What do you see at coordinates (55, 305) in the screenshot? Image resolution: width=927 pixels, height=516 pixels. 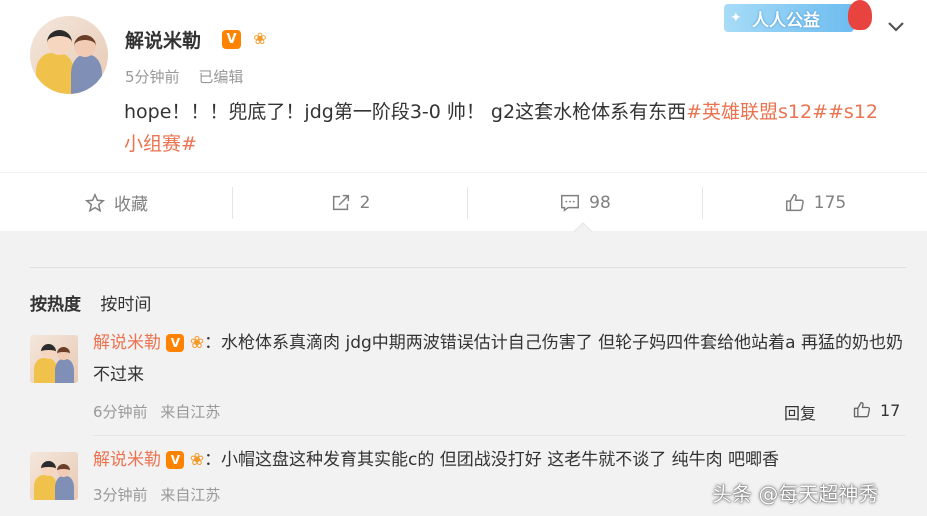 I see `sort-by-hot: 按热度` at bounding box center [55, 305].